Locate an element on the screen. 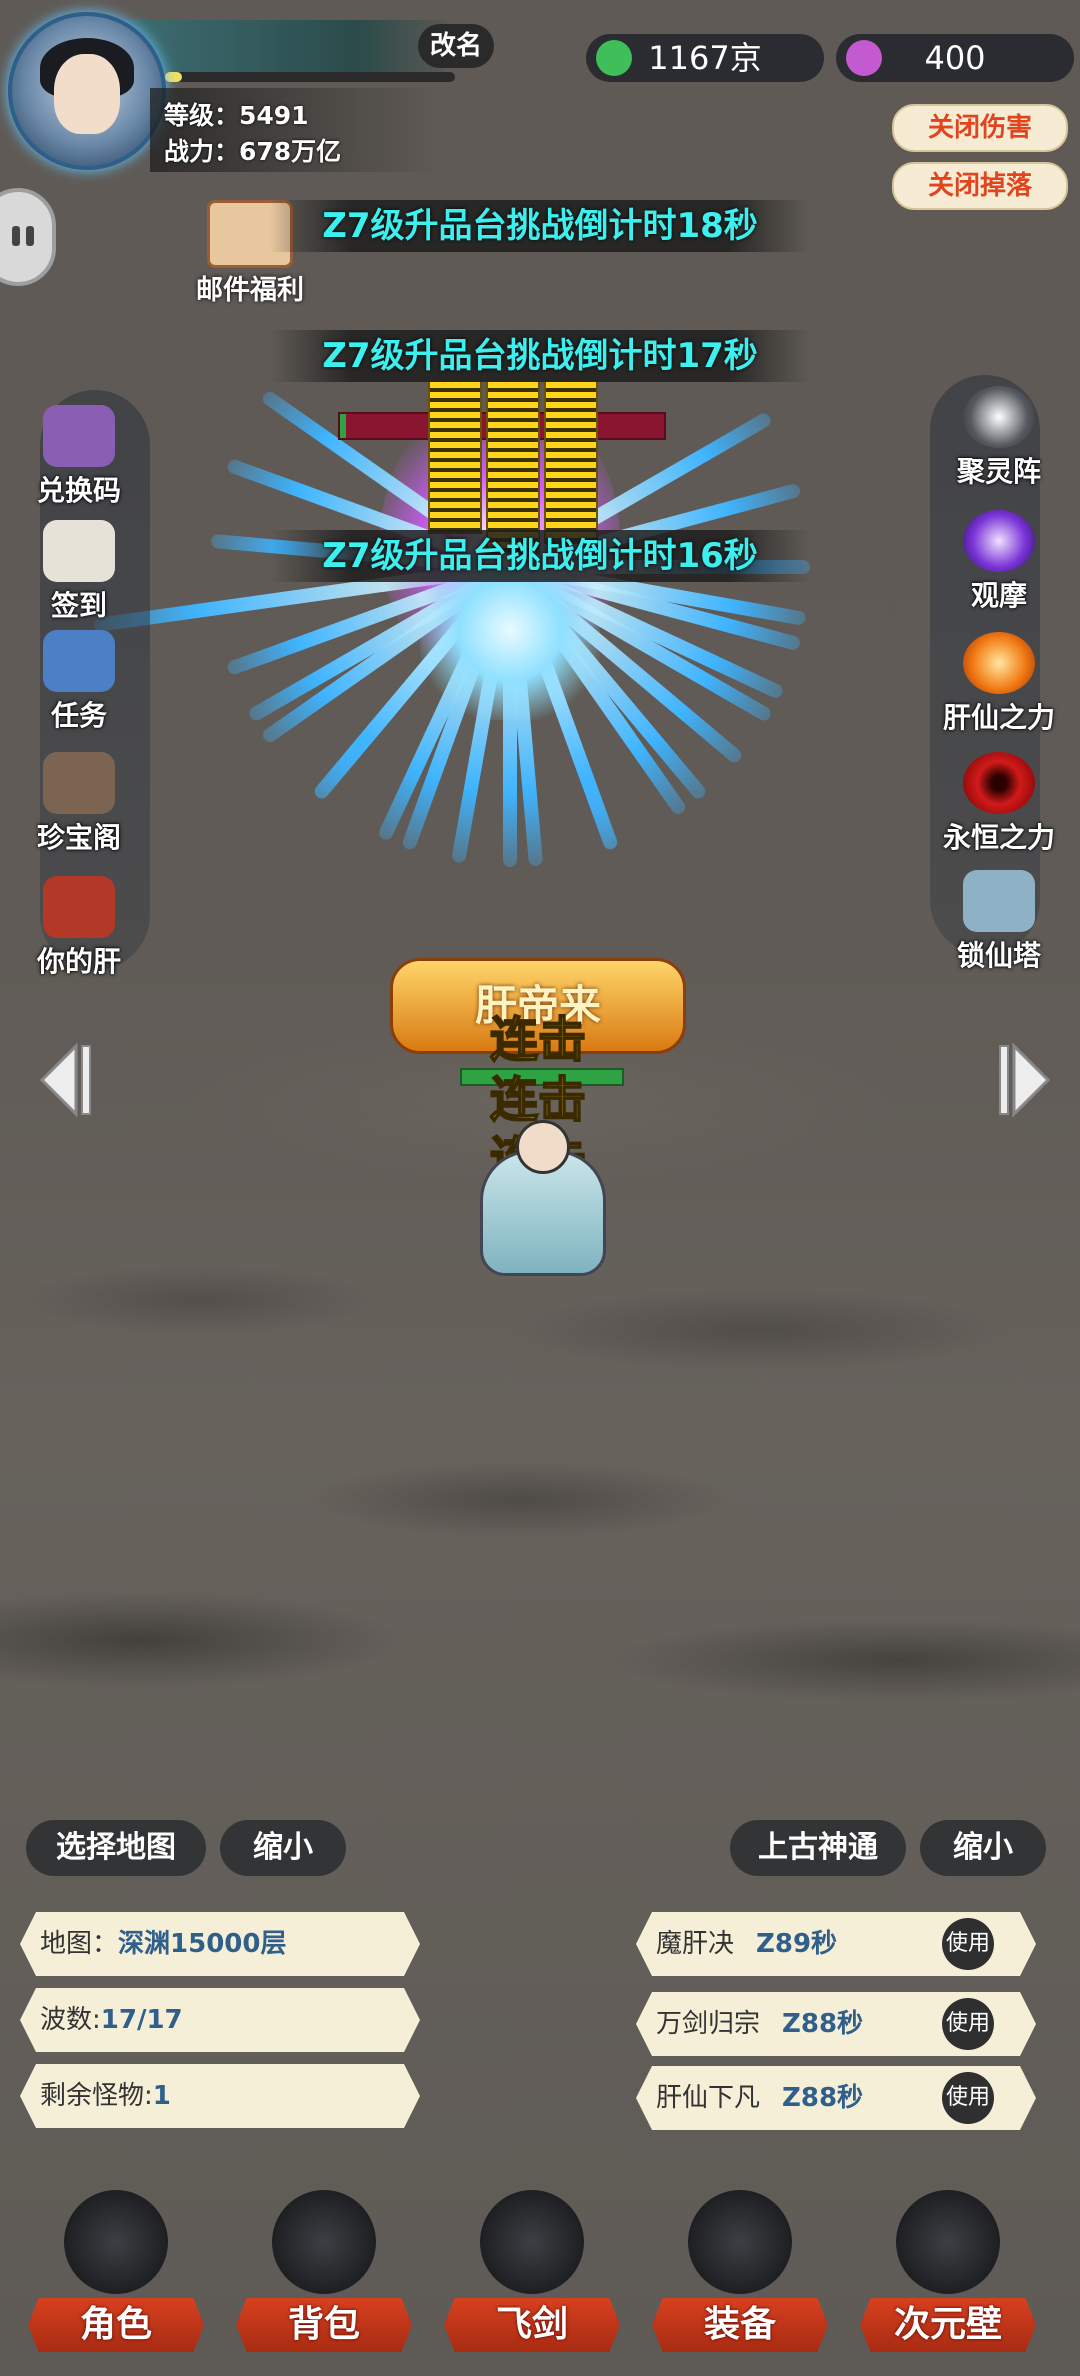  right-arrow-icon is located at coordinates (1024, 1080).